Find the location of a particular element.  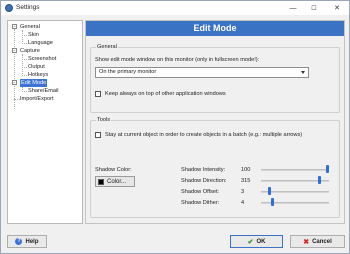

monitor-select: On the primary monitor is located at coordinates (202, 72).